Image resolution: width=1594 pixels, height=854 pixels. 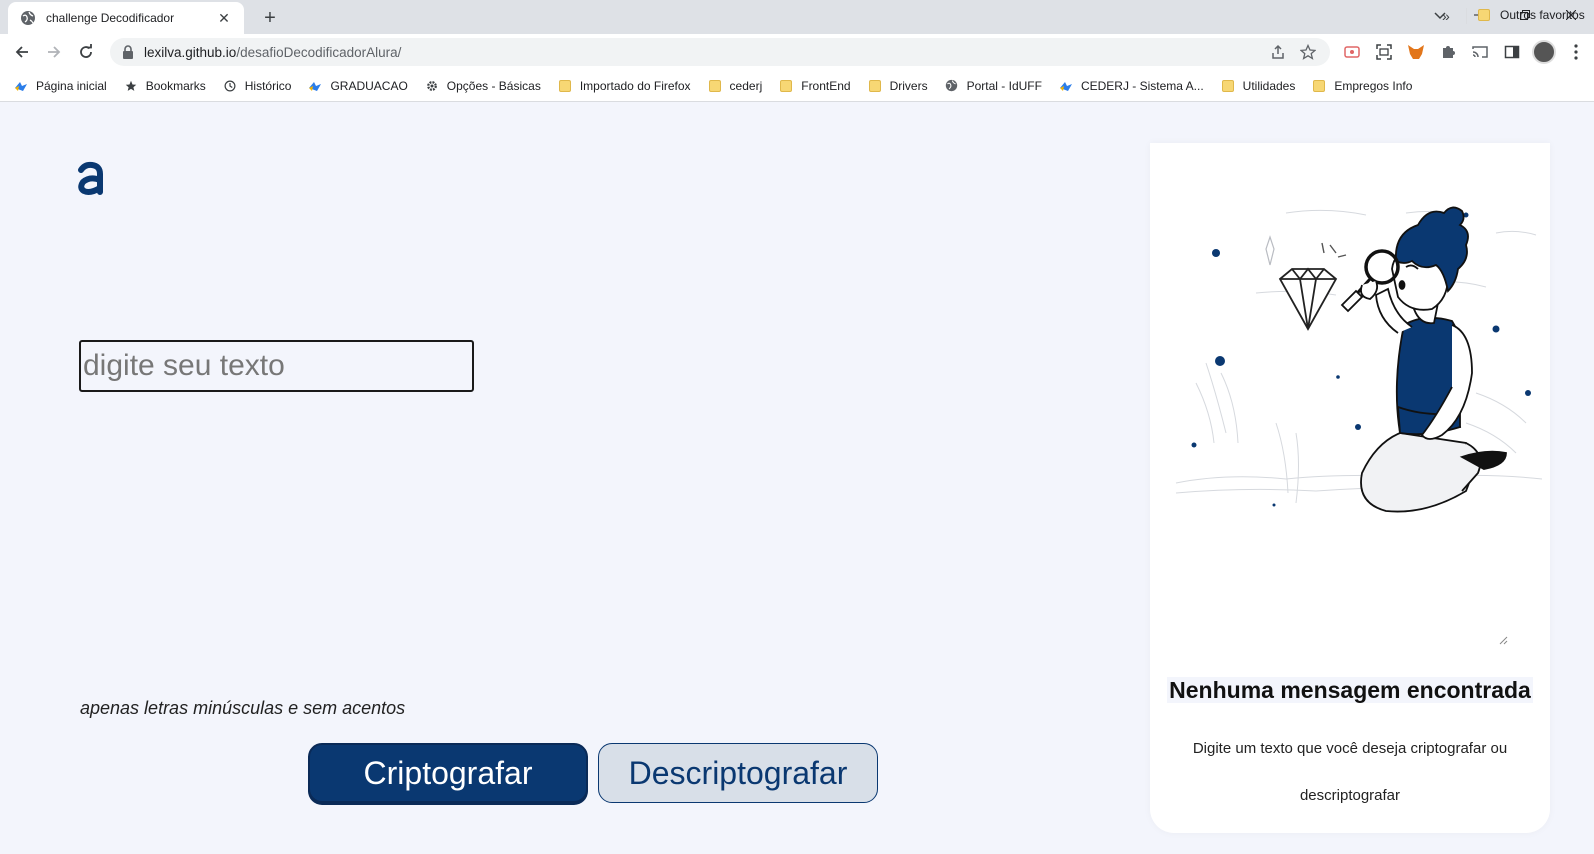 What do you see at coordinates (230, 86) in the screenshot?
I see `history-icon` at bounding box center [230, 86].